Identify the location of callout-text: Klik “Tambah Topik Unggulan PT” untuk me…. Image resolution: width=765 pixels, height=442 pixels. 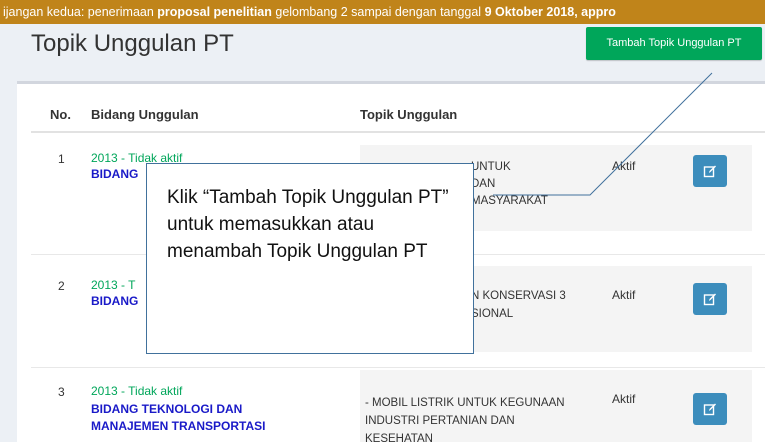
(308, 224).